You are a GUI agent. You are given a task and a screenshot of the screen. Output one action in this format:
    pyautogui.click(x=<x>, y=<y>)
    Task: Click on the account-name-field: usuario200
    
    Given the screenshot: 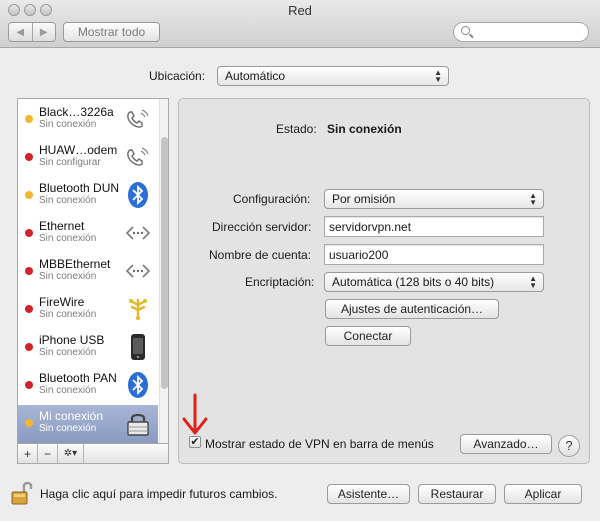 What is the action you would take?
    pyautogui.click(x=434, y=254)
    